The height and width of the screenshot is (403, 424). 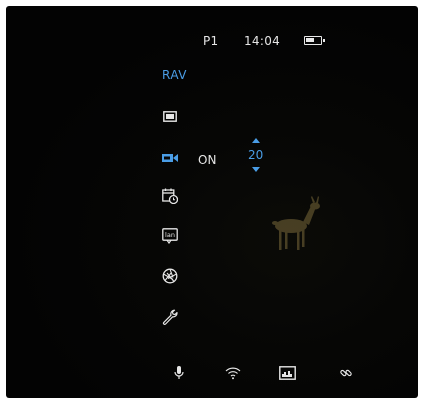 I want to click on wrench-icon, so click(x=170, y=317).